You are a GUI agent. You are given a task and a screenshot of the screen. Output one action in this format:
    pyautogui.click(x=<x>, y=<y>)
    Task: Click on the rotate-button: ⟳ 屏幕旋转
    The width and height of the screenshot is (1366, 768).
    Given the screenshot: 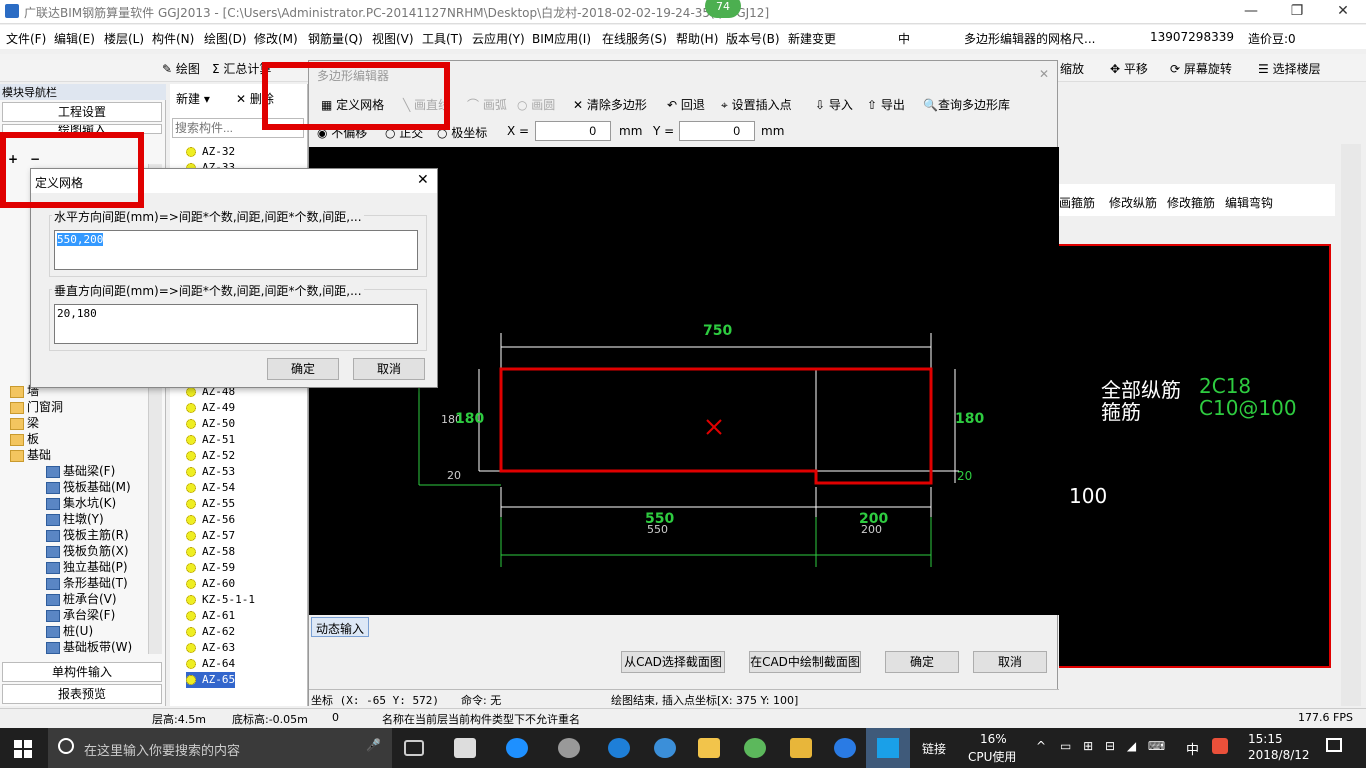 What is the action you would take?
    pyautogui.click(x=1201, y=68)
    